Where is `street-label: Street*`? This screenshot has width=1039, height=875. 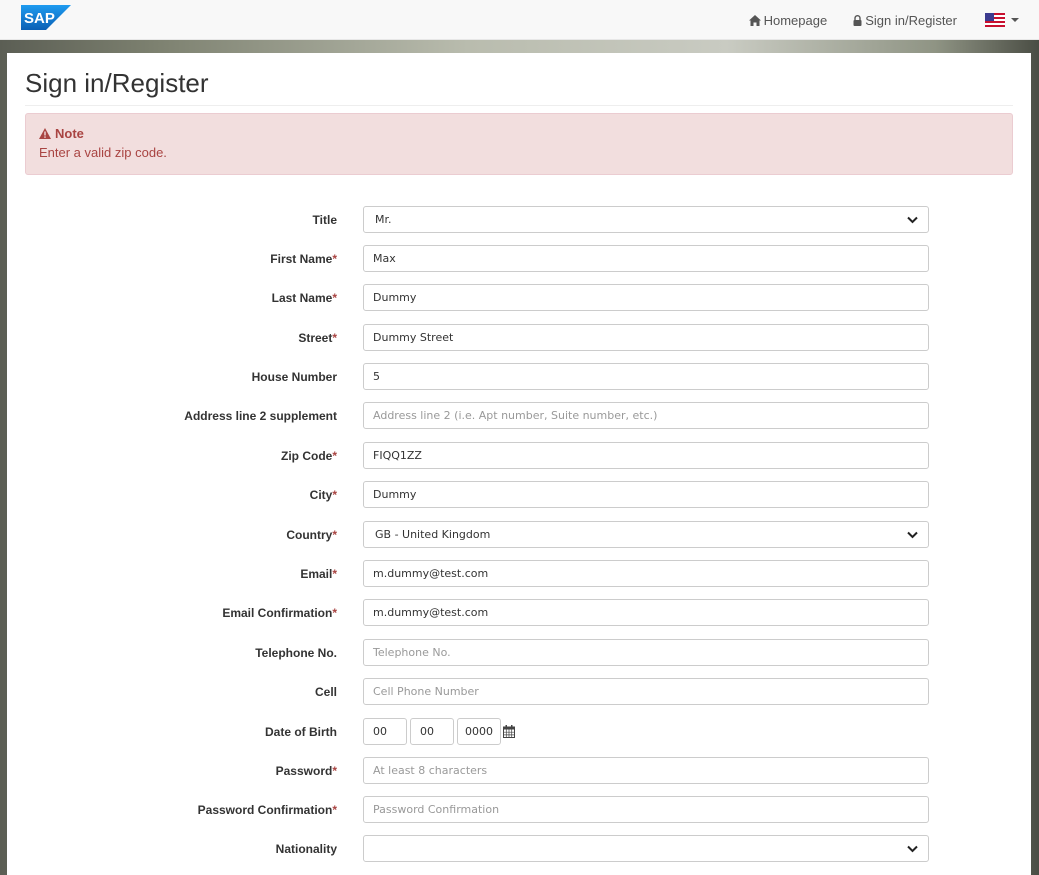
street-label: Street* is located at coordinates (317, 338).